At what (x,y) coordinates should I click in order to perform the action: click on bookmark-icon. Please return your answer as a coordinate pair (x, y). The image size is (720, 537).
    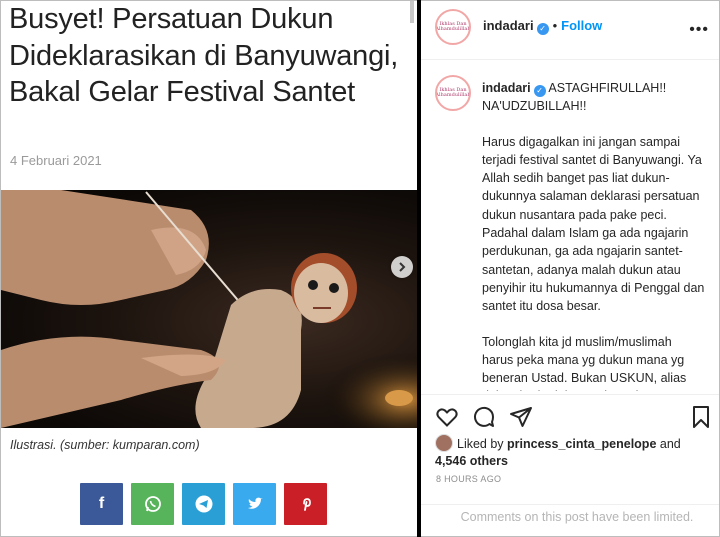
    Looking at the image, I should click on (701, 417).